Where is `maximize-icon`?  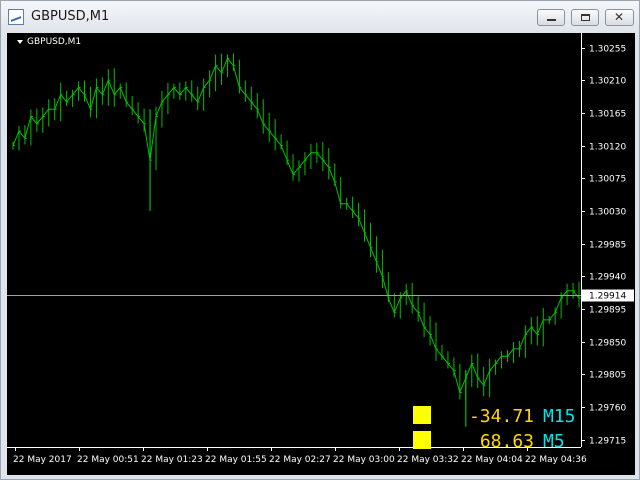 maximize-icon is located at coordinates (585, 17).